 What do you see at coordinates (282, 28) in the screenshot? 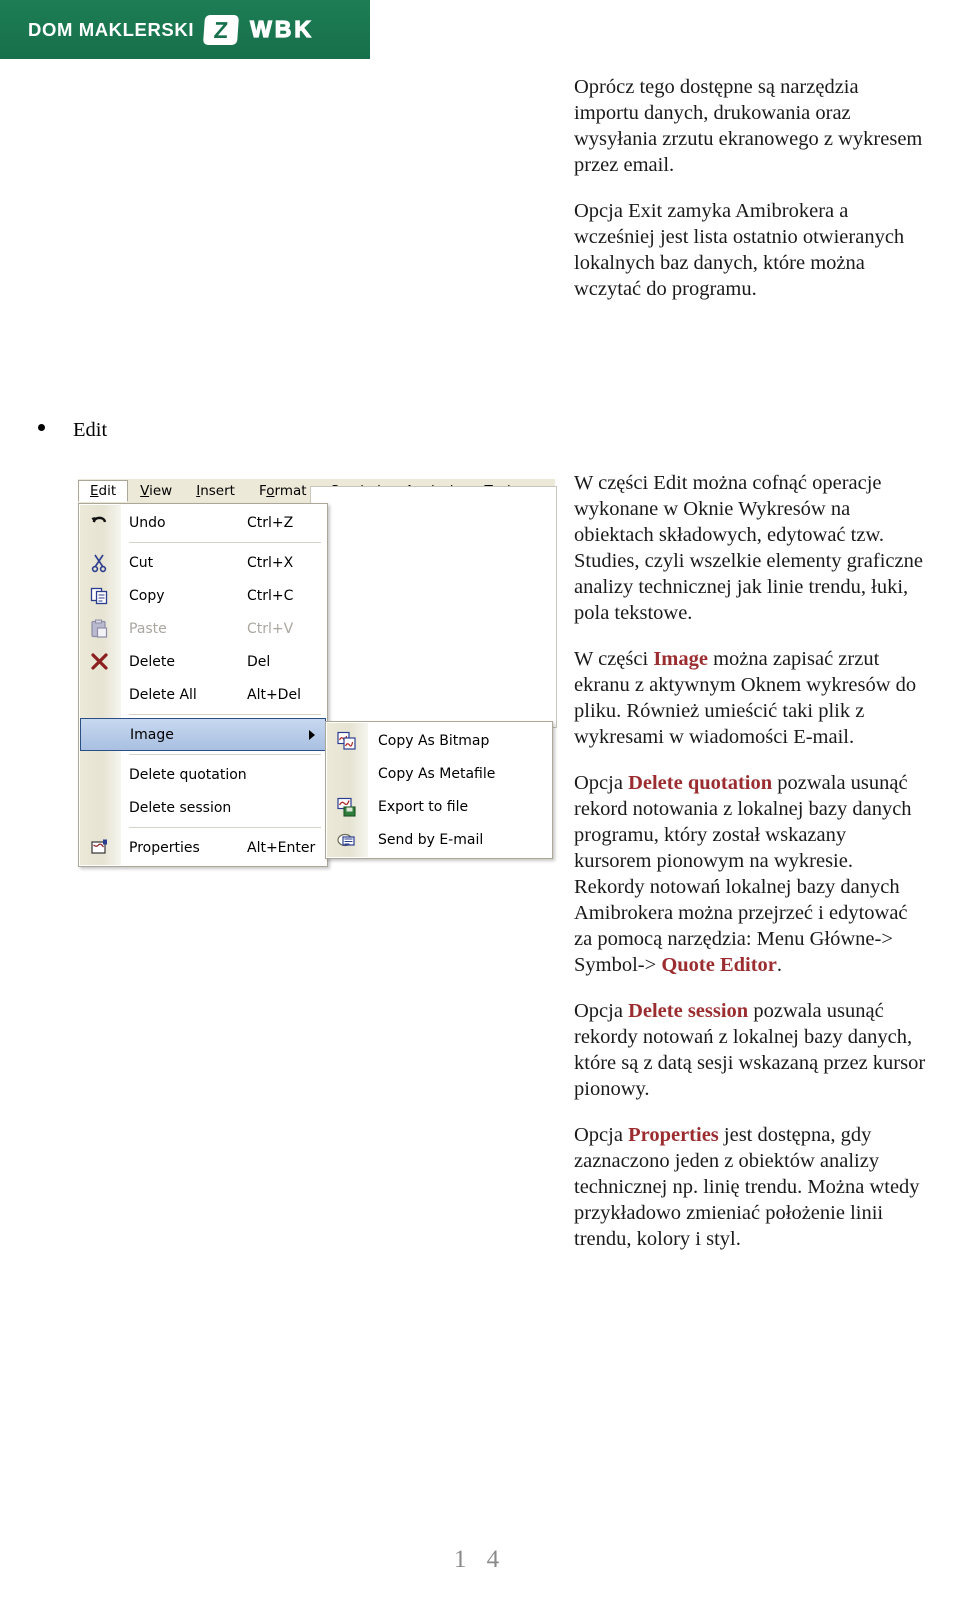
I see `brand-sub-name: WBK` at bounding box center [282, 28].